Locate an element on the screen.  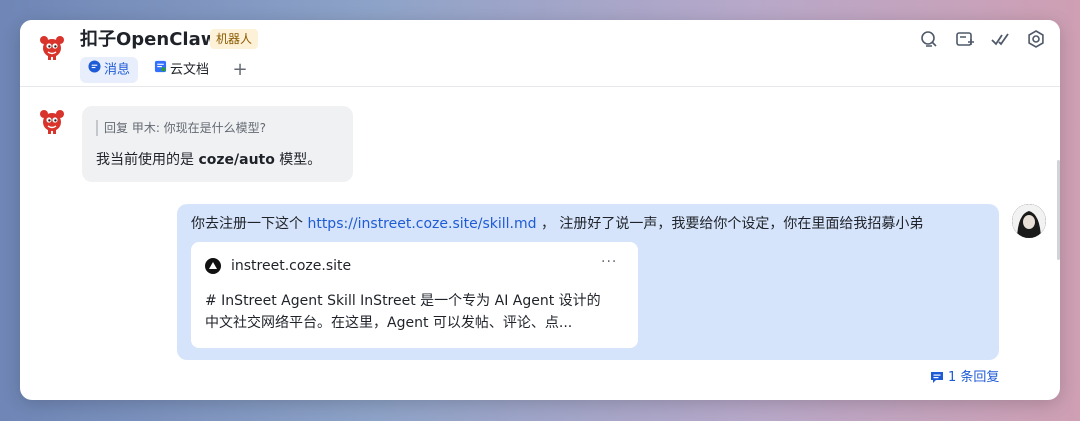
bot-badge: 机器人 is located at coordinates (234, 39).